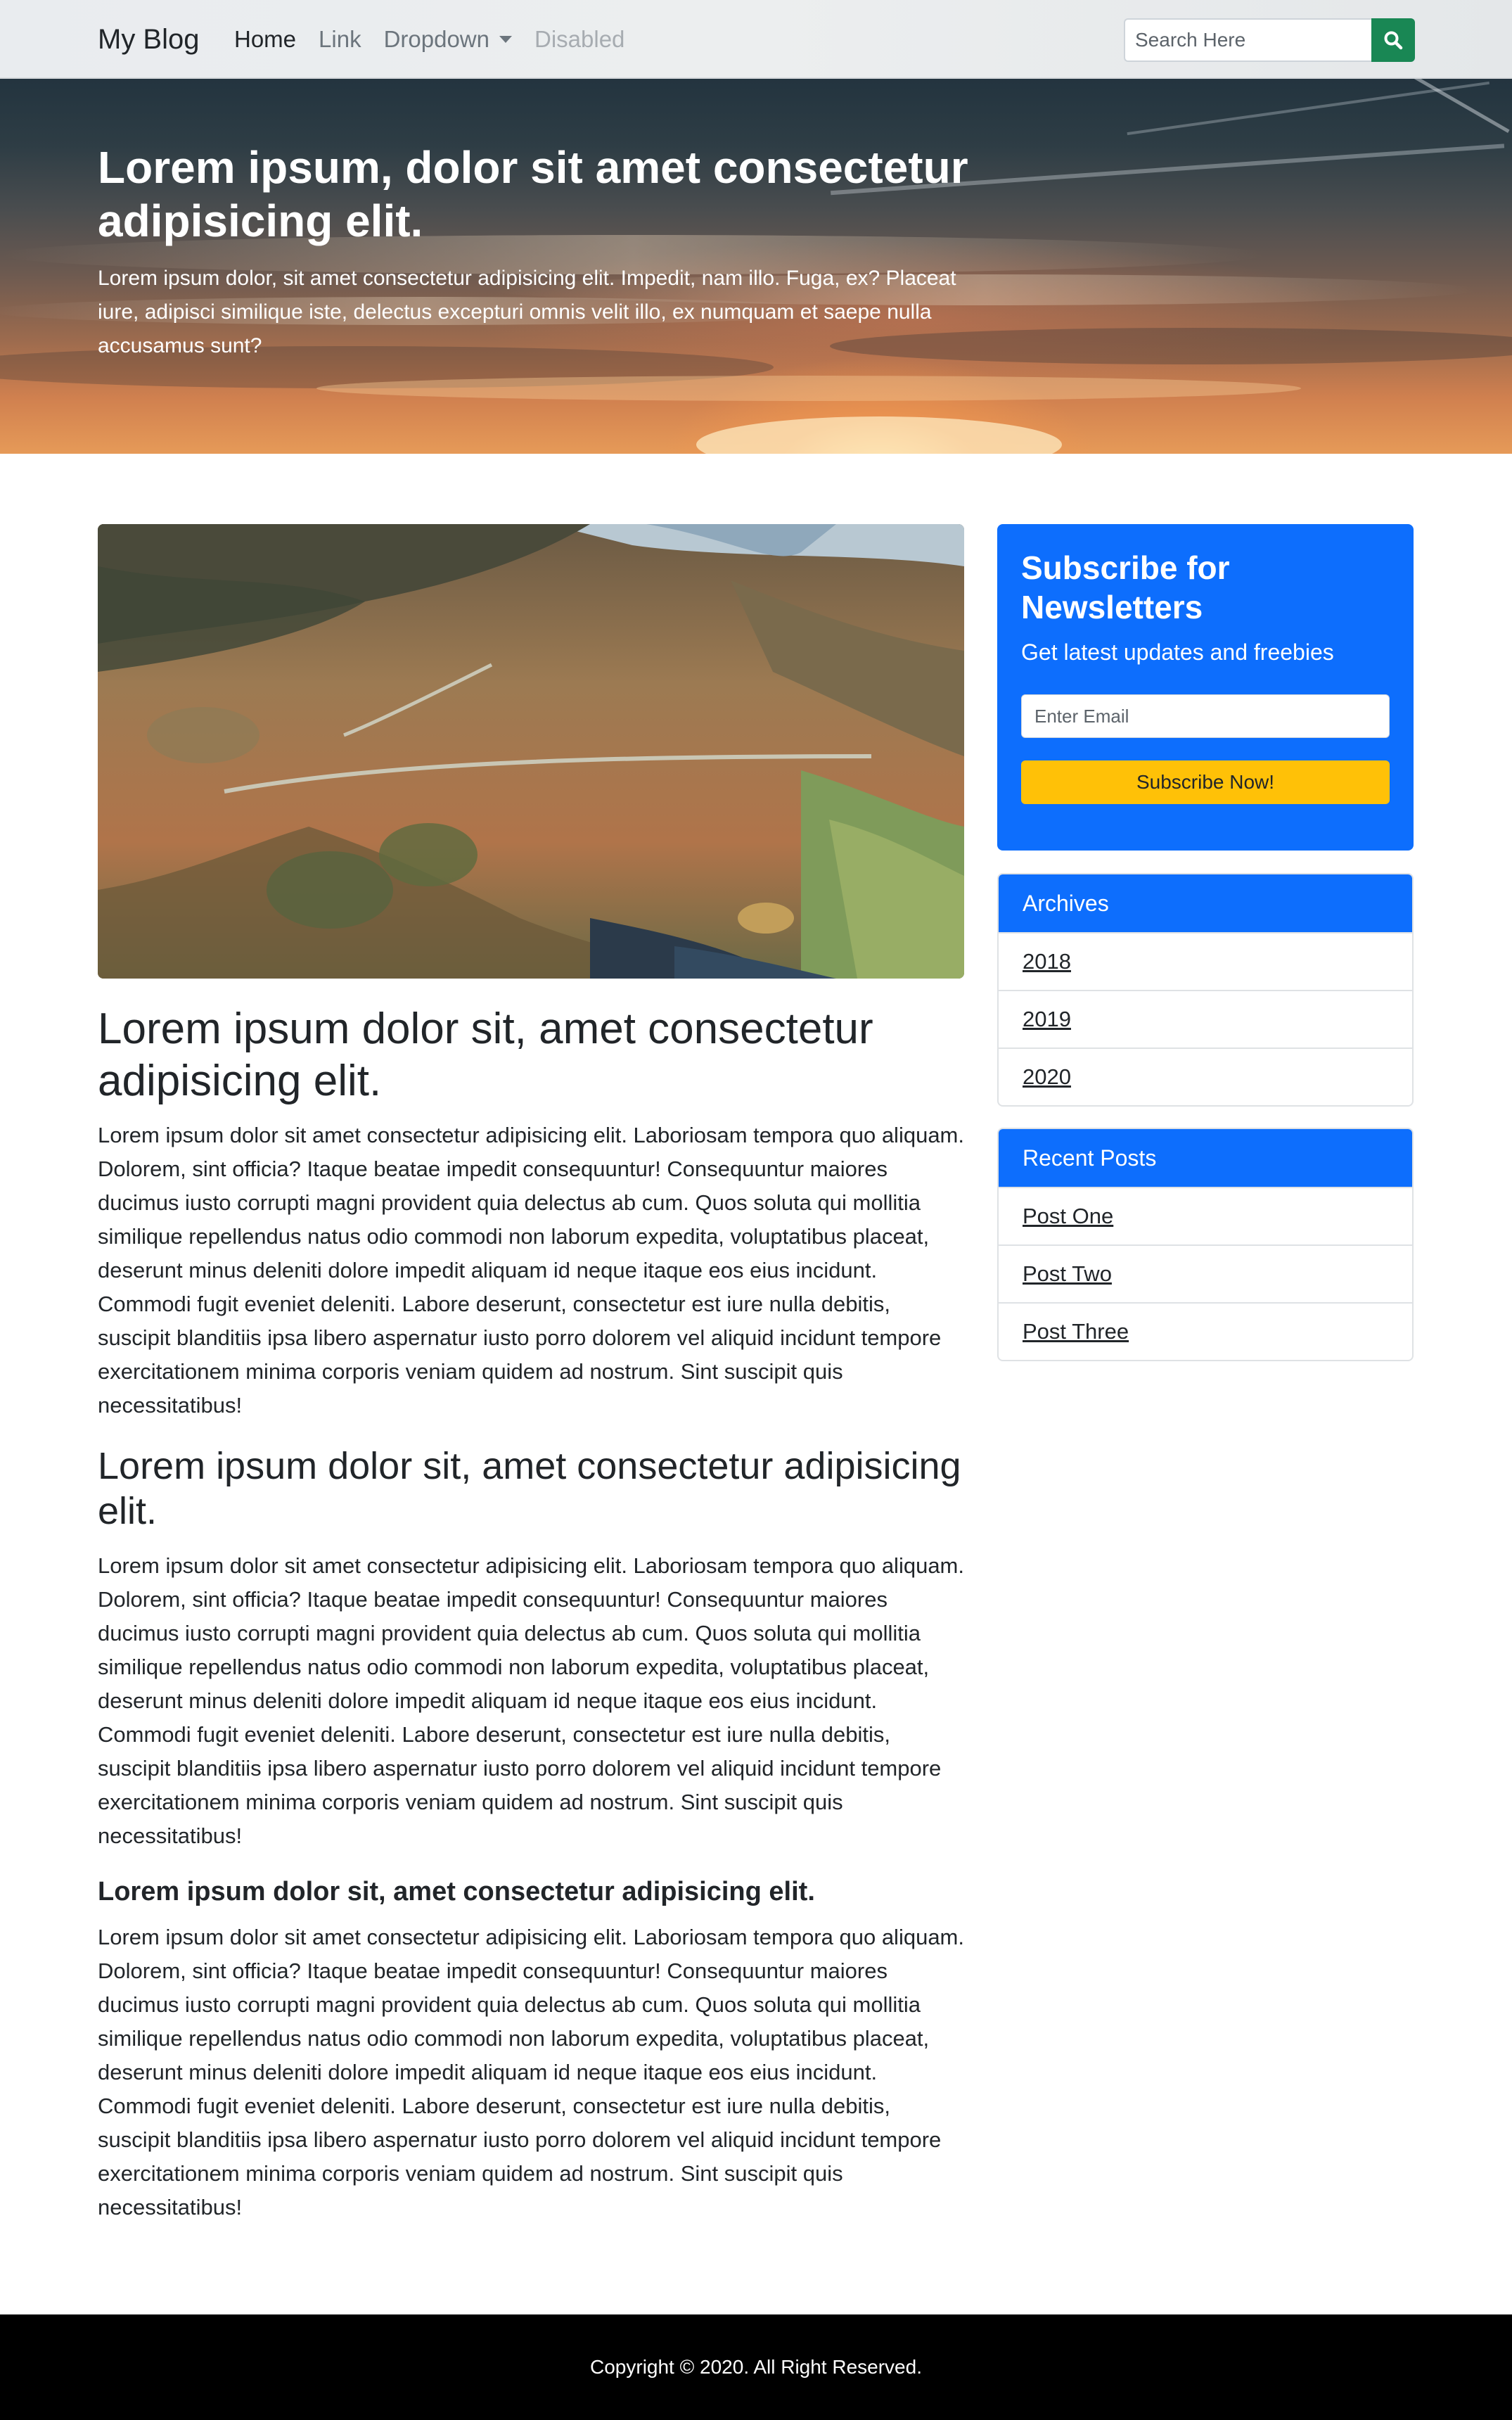 The width and height of the screenshot is (1512, 2420). Describe the element at coordinates (1125, 587) in the screenshot. I see `newsletter-title: Subscribe for Newsletters` at that location.